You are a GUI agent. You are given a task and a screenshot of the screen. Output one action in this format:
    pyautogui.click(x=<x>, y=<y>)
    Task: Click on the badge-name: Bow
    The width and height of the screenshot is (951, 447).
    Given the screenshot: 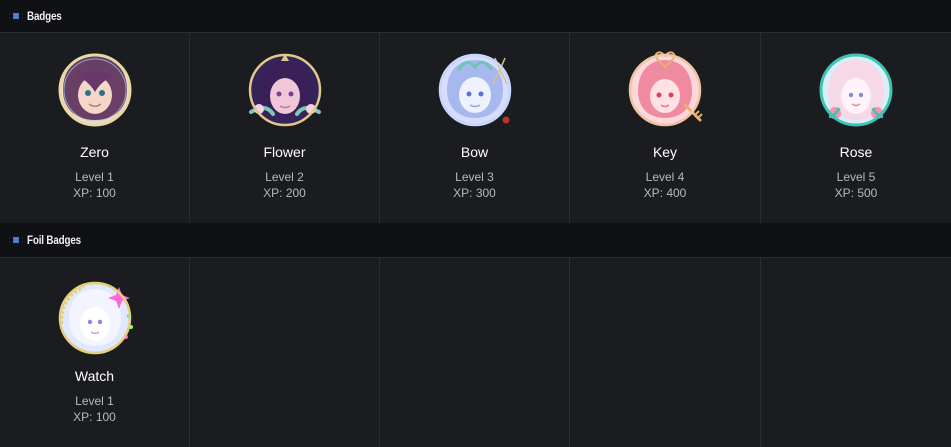 What is the action you would take?
    pyautogui.click(x=474, y=152)
    